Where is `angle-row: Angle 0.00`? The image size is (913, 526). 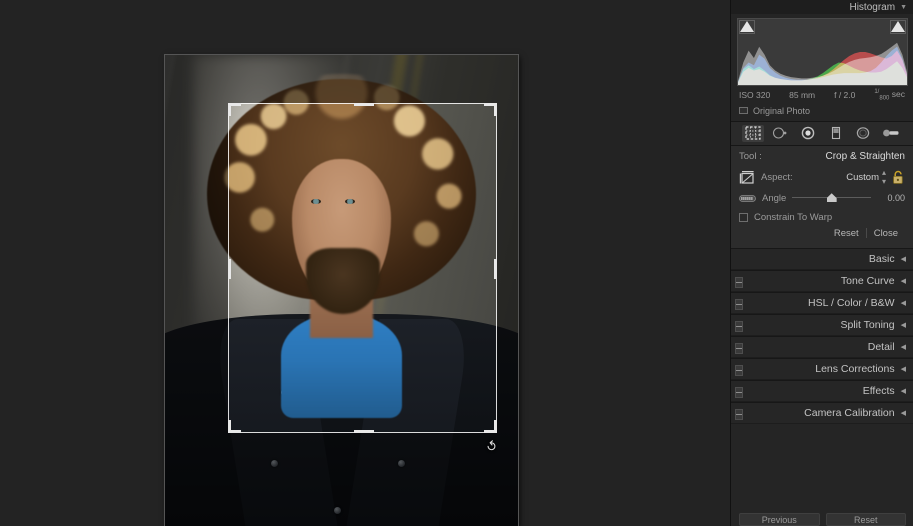
angle-row: Angle 0.00 is located at coordinates (822, 198).